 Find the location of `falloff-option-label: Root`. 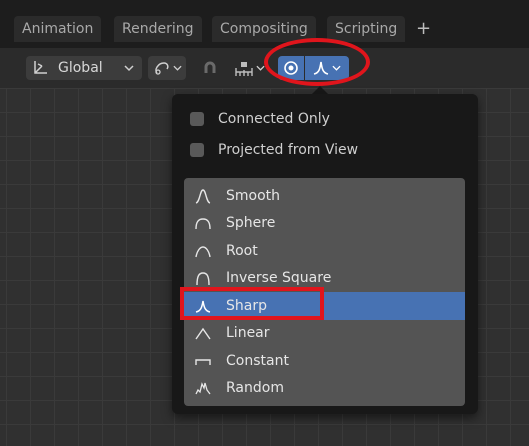

falloff-option-label: Root is located at coordinates (242, 250).